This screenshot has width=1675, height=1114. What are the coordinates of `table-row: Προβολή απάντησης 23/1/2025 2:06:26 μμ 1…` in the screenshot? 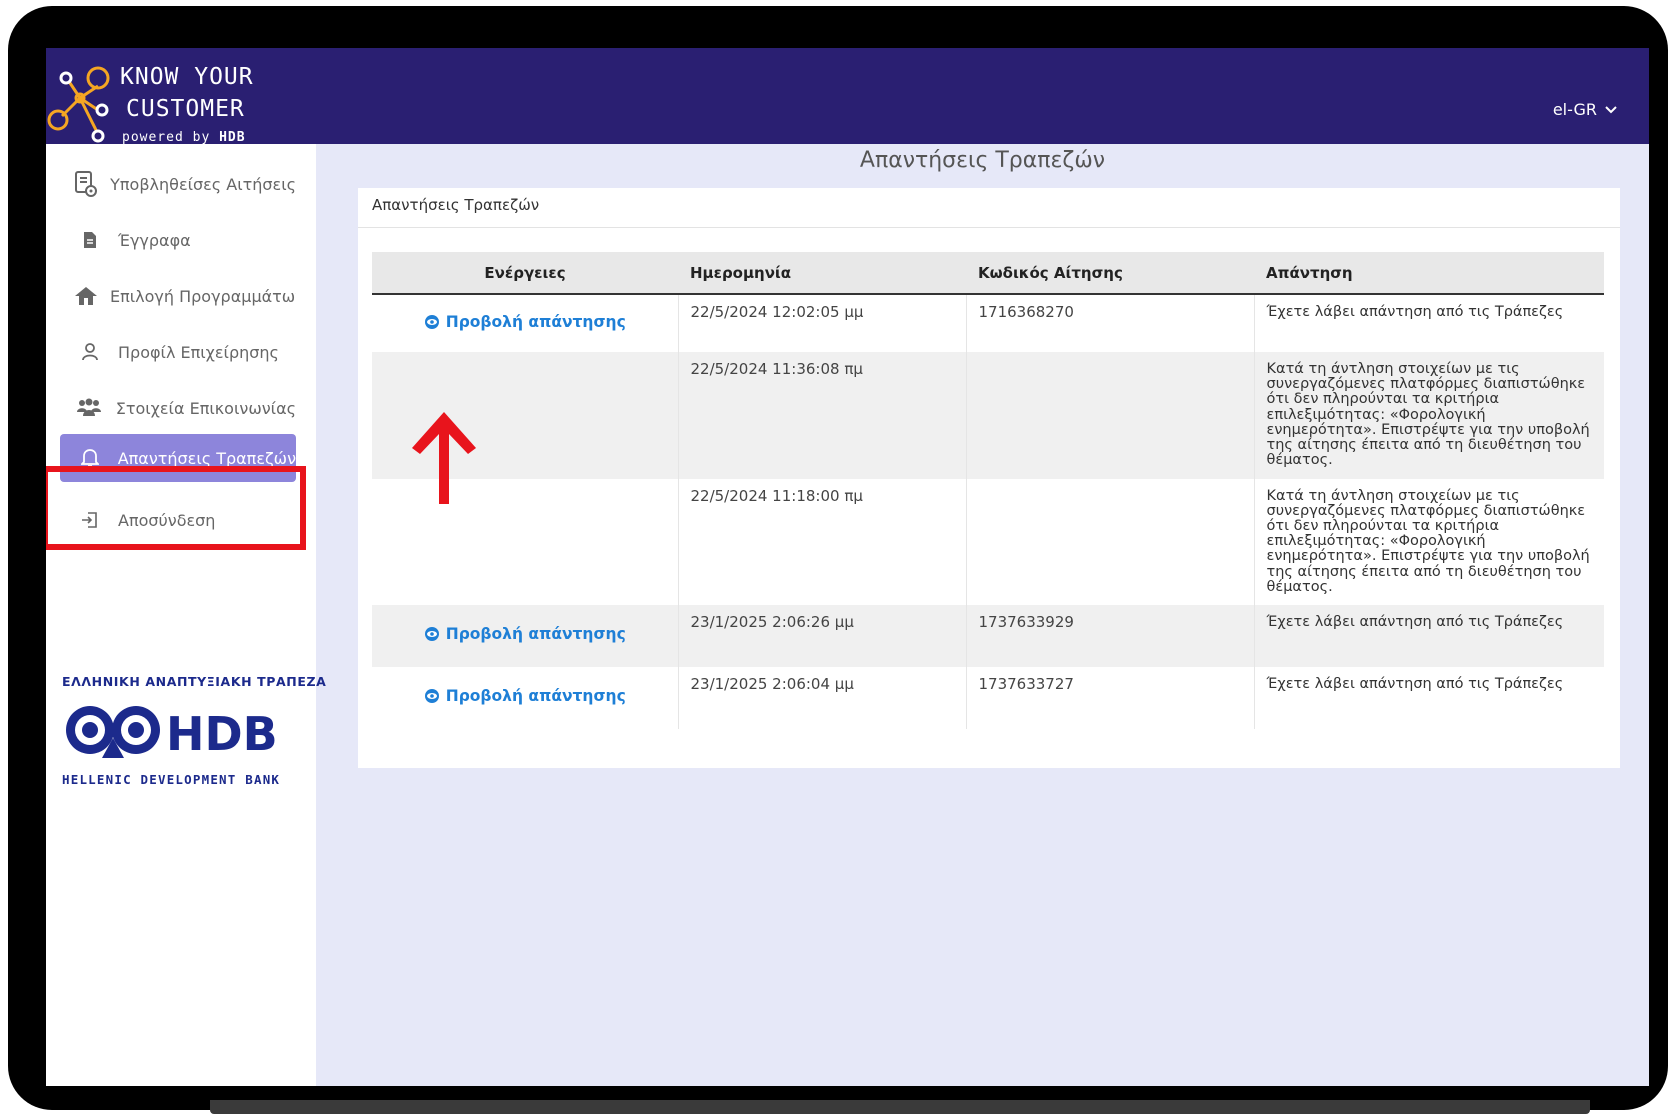 It's located at (988, 636).